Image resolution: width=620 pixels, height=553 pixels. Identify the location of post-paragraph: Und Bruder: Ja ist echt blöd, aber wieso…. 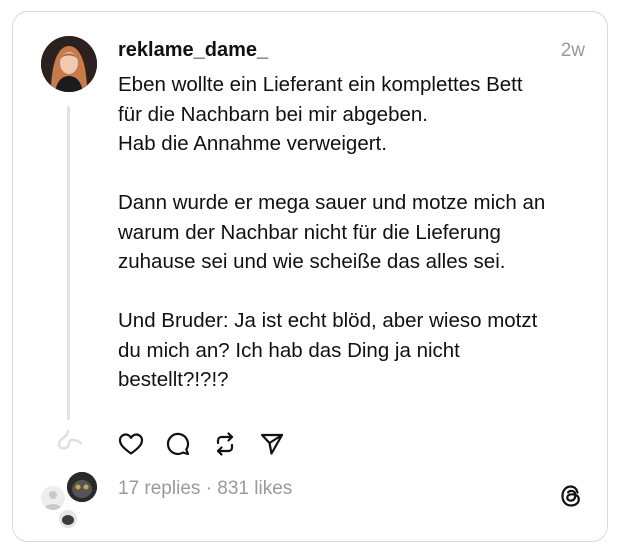
(328, 350).